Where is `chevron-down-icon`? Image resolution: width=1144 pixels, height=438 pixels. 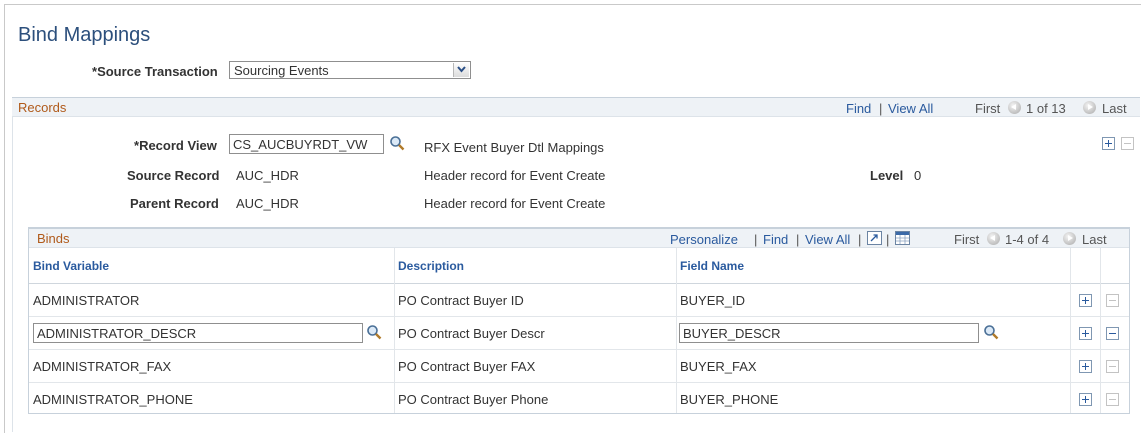 chevron-down-icon is located at coordinates (461, 70).